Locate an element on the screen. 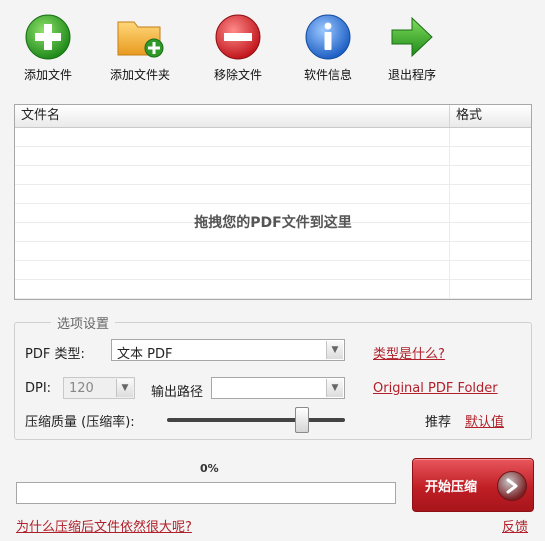  start-compress-button: 开始压缩 is located at coordinates (473, 485).